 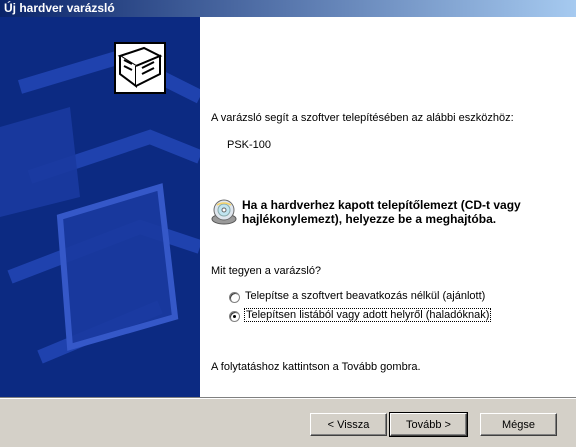 I want to click on device-name: PSK-100, so click(x=249, y=145).